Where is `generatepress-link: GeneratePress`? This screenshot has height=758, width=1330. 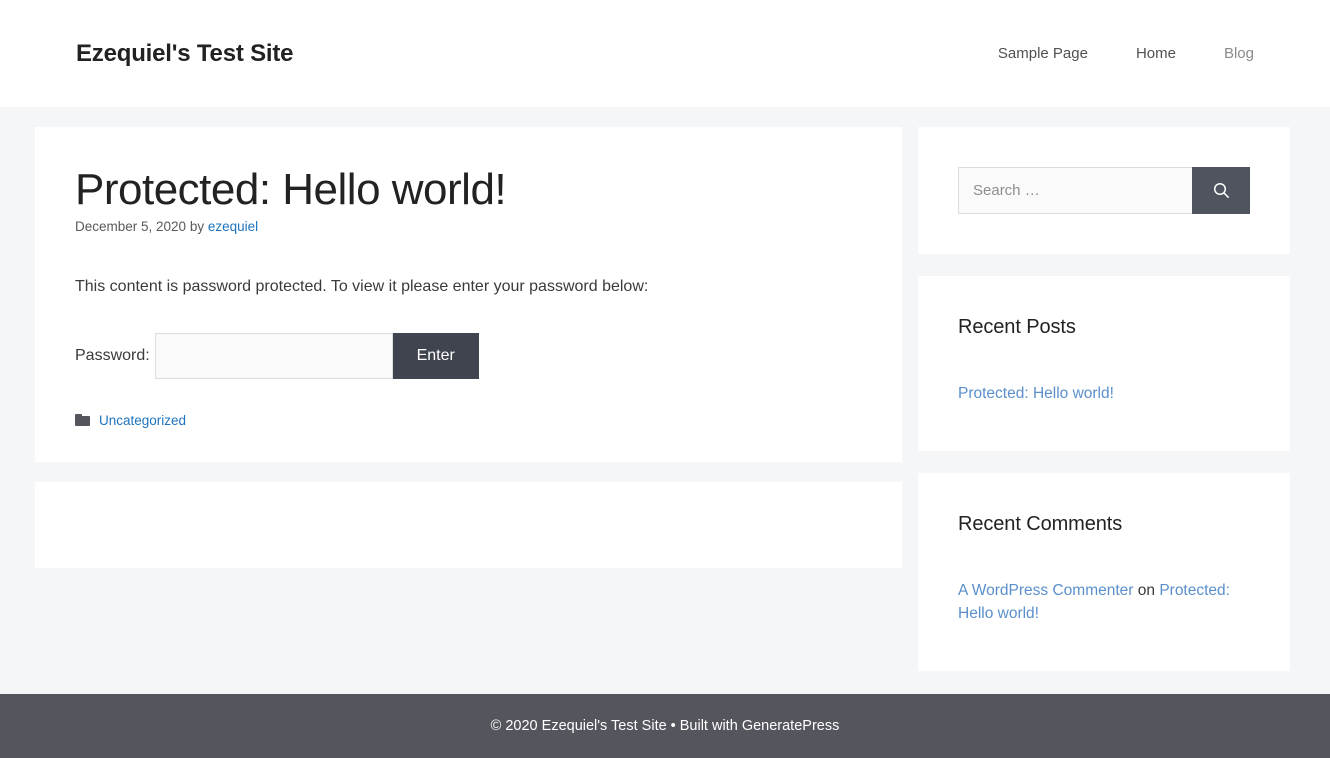 generatepress-link: GeneratePress is located at coordinates (791, 726).